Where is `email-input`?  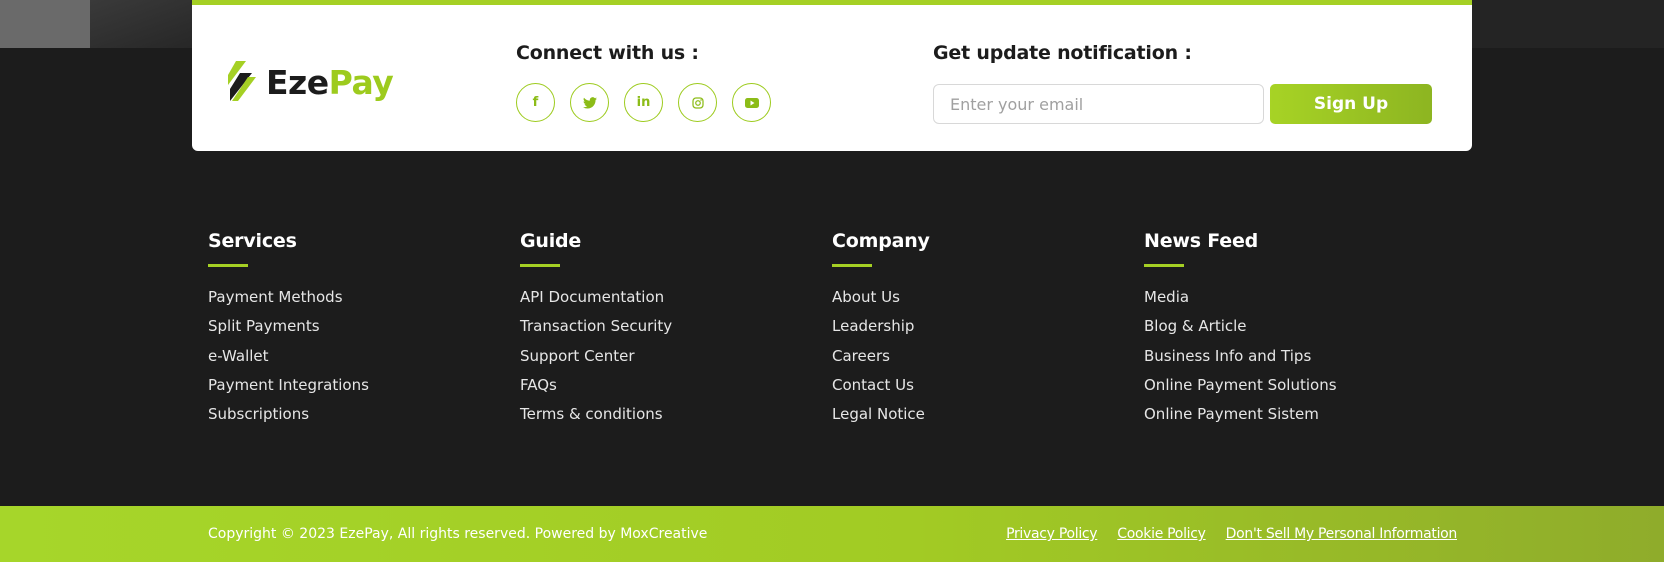
email-input is located at coordinates (1098, 104).